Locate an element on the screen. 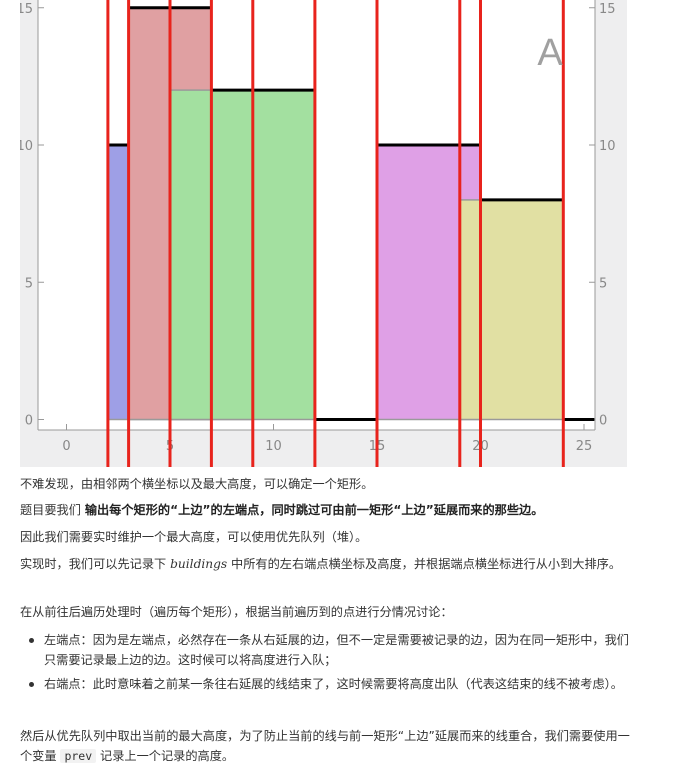 This screenshot has height=767, width=685. paragraph-6-tail: 记录上一个记录的高度。 is located at coordinates (165, 756).